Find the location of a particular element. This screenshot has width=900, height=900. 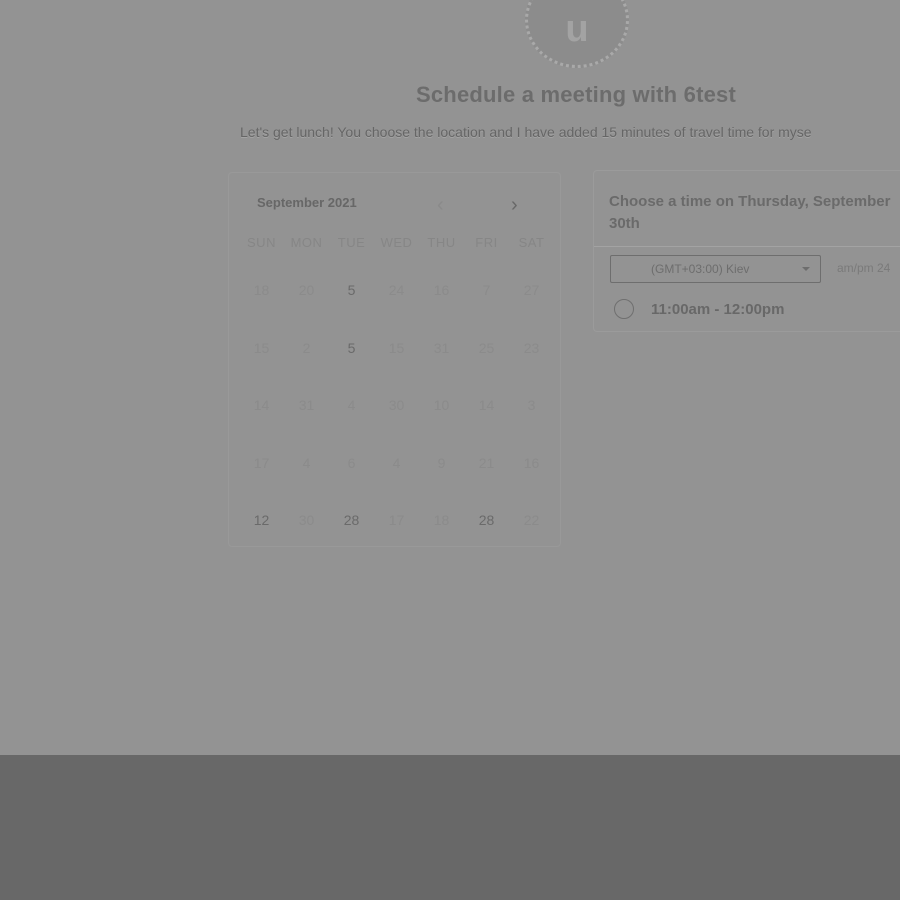

caret-down-icon is located at coordinates (806, 269).